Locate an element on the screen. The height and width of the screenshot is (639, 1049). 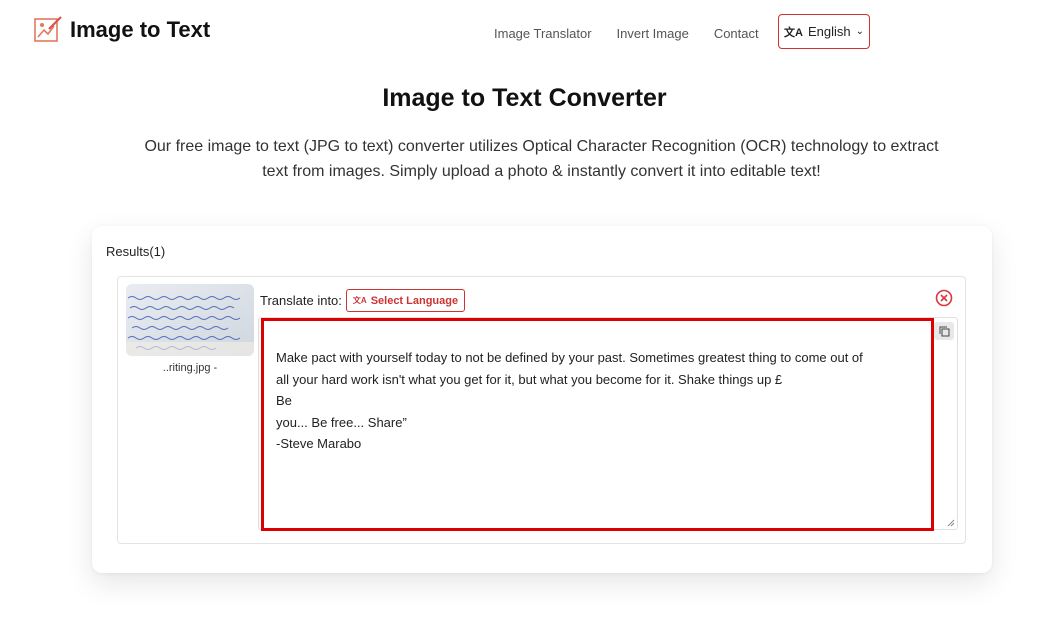
select-language-button: 文A Select Language is located at coordinates (405, 300).